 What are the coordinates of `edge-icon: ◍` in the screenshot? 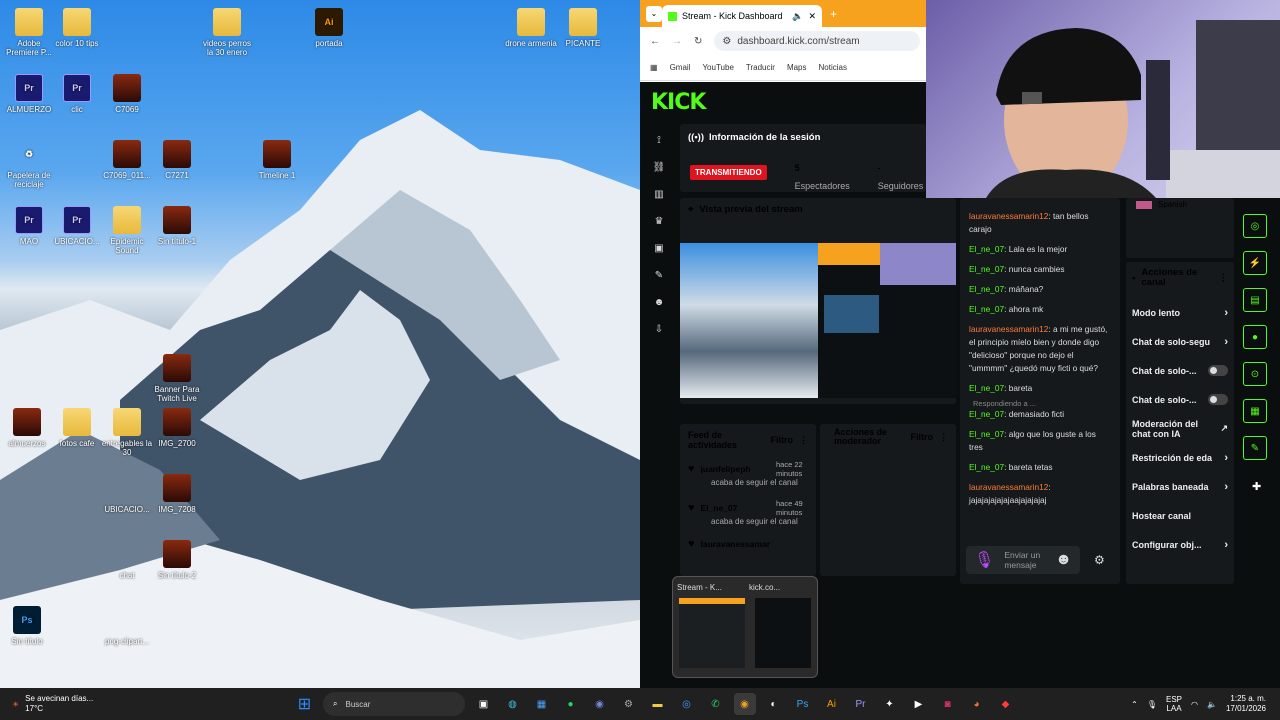 It's located at (513, 704).